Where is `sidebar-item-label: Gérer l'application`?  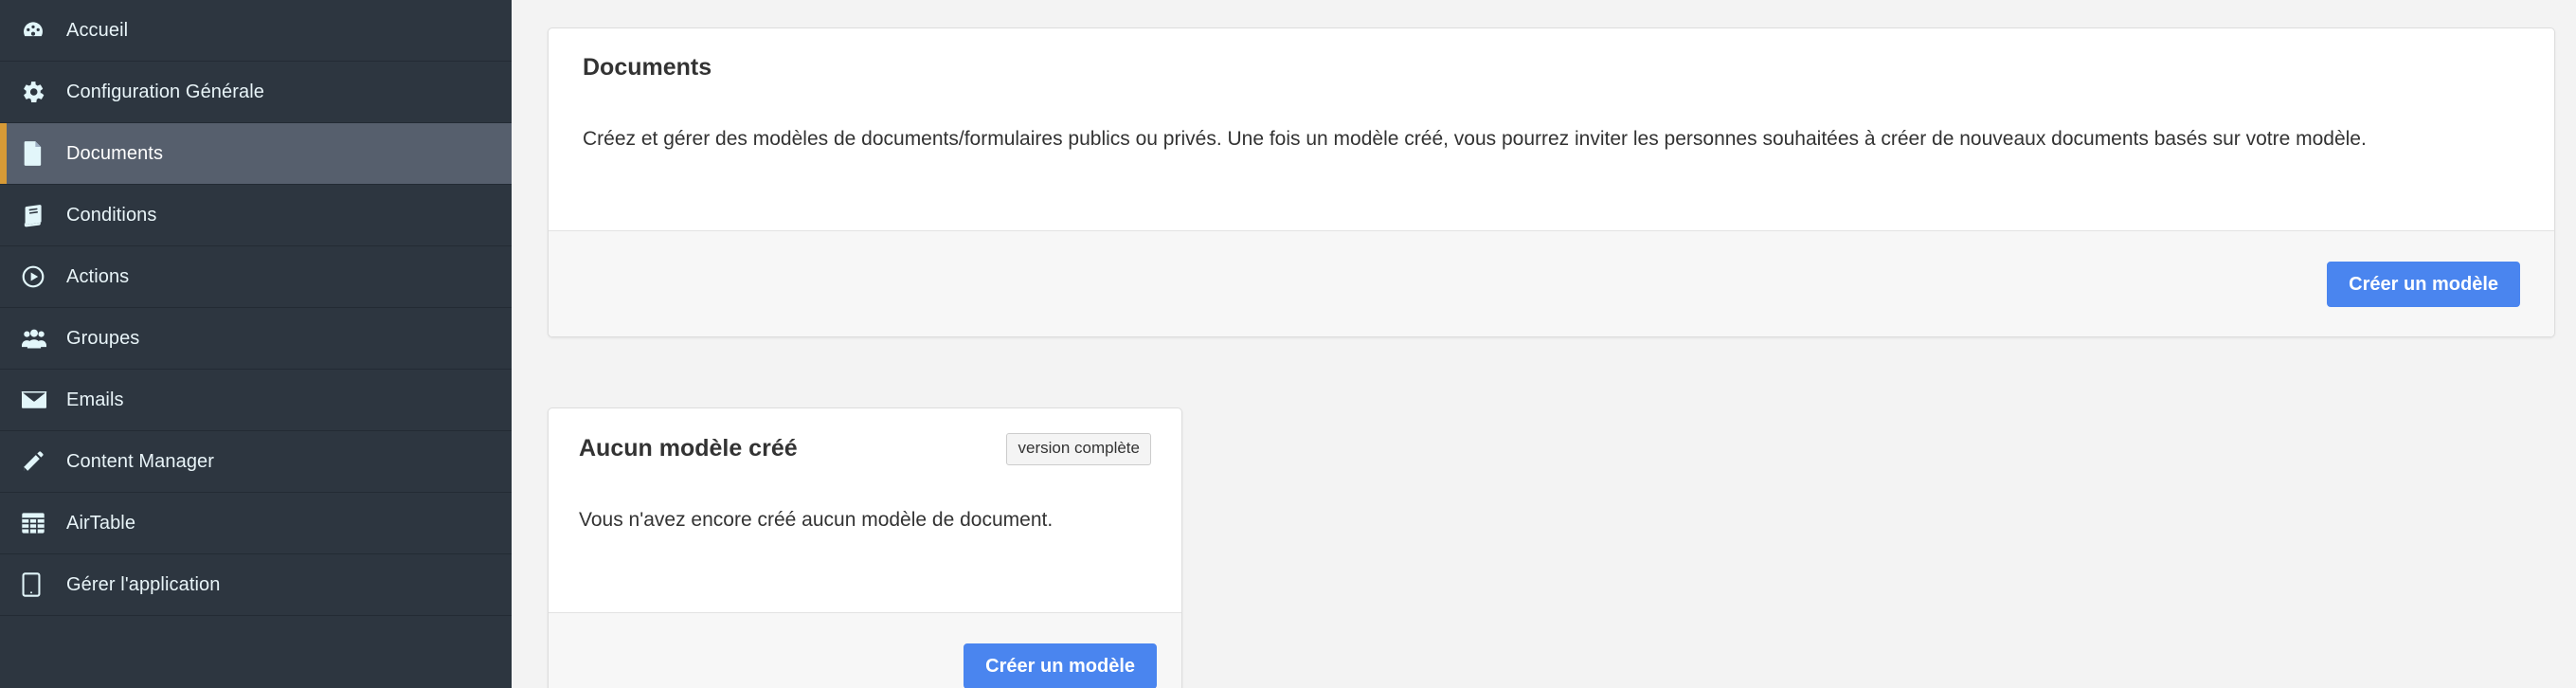 sidebar-item-label: Gérer l'application is located at coordinates (143, 584).